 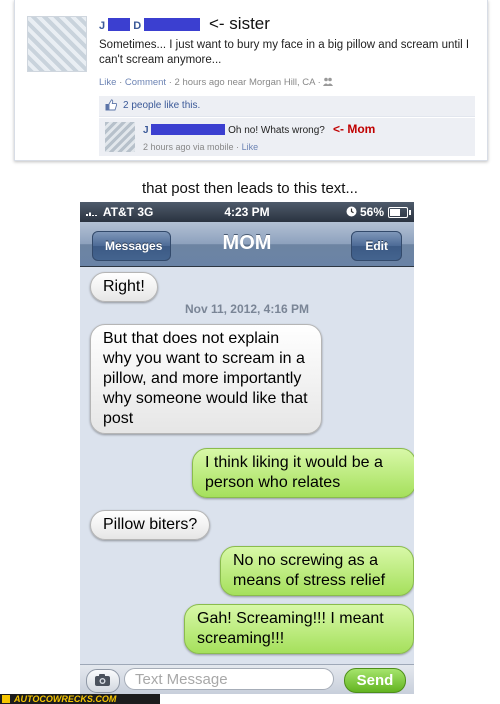 What do you see at coordinates (375, 680) in the screenshot?
I see `send-button: Send` at bounding box center [375, 680].